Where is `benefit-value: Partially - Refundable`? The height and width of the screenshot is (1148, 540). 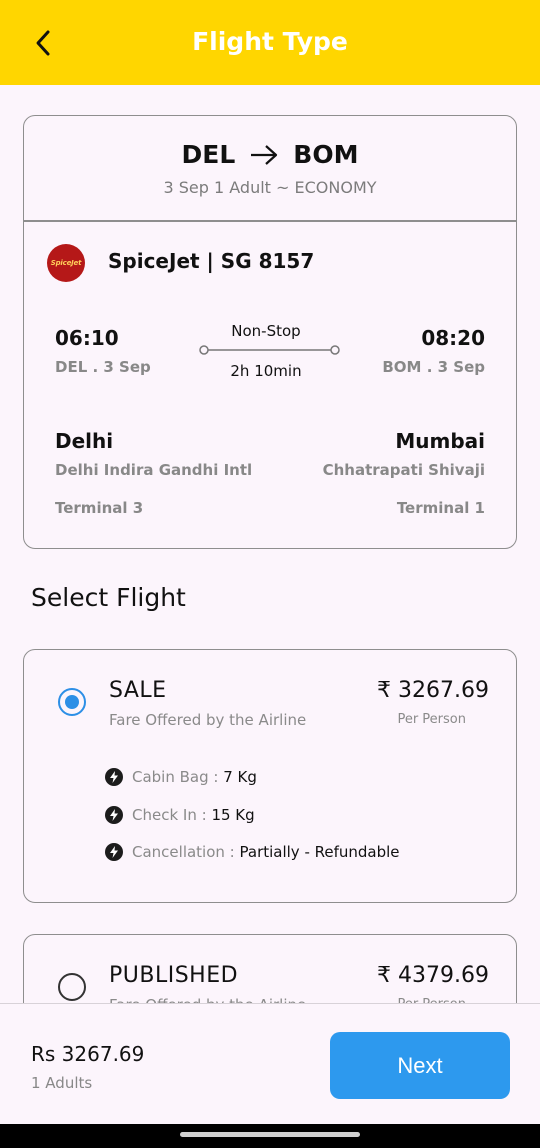
benefit-value: Partially - Refundable is located at coordinates (319, 852).